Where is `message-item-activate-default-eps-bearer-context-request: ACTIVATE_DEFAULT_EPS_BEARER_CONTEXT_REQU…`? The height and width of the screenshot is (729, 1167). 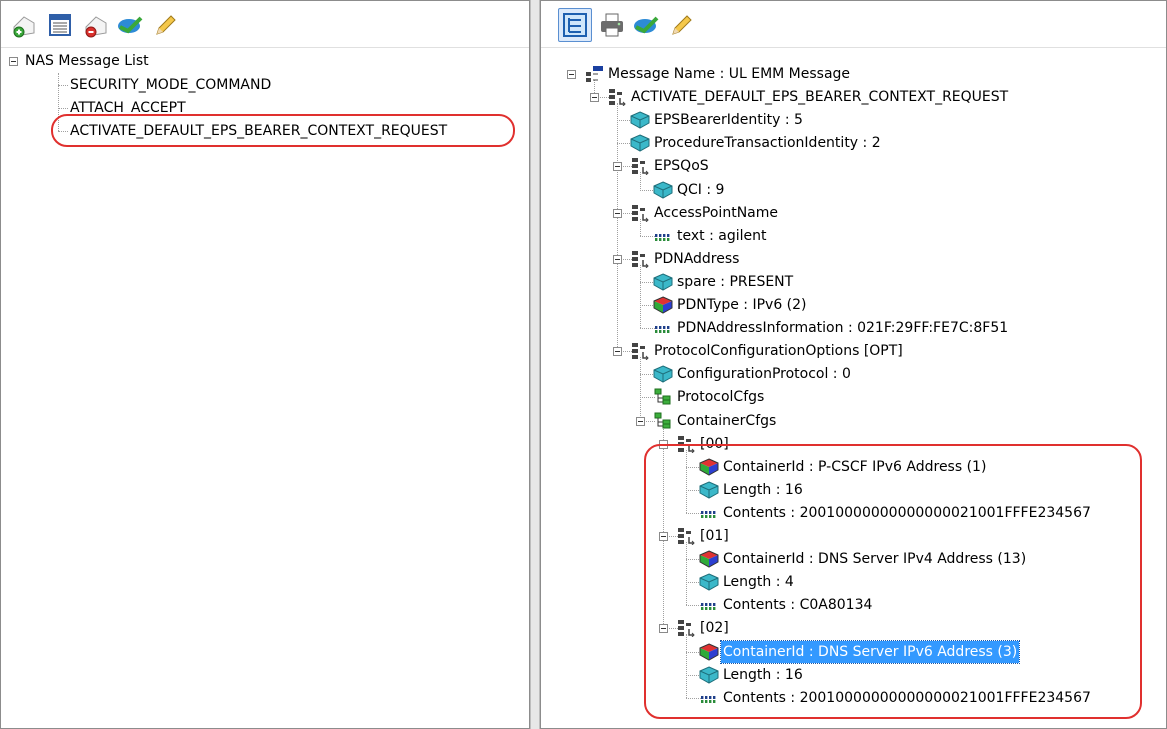
message-item-activate-default-eps-bearer-context-request: ACTIVATE_DEFAULT_EPS_BEARER_CONTEXT_REQU… is located at coordinates (258, 131).